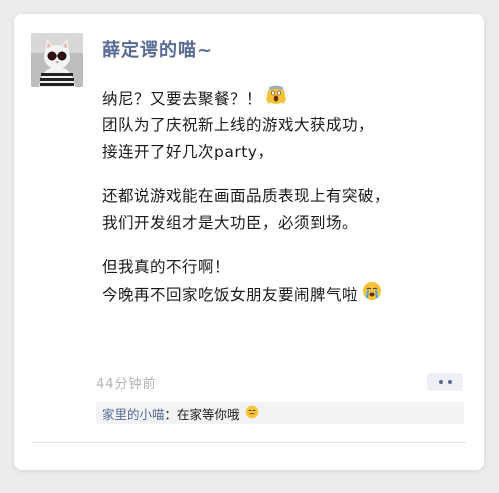 The width and height of the screenshot is (499, 493). Describe the element at coordinates (238, 125) in the screenshot. I see `post-line: 团队为了庆祝新上线的游戏大获成功，` at that location.